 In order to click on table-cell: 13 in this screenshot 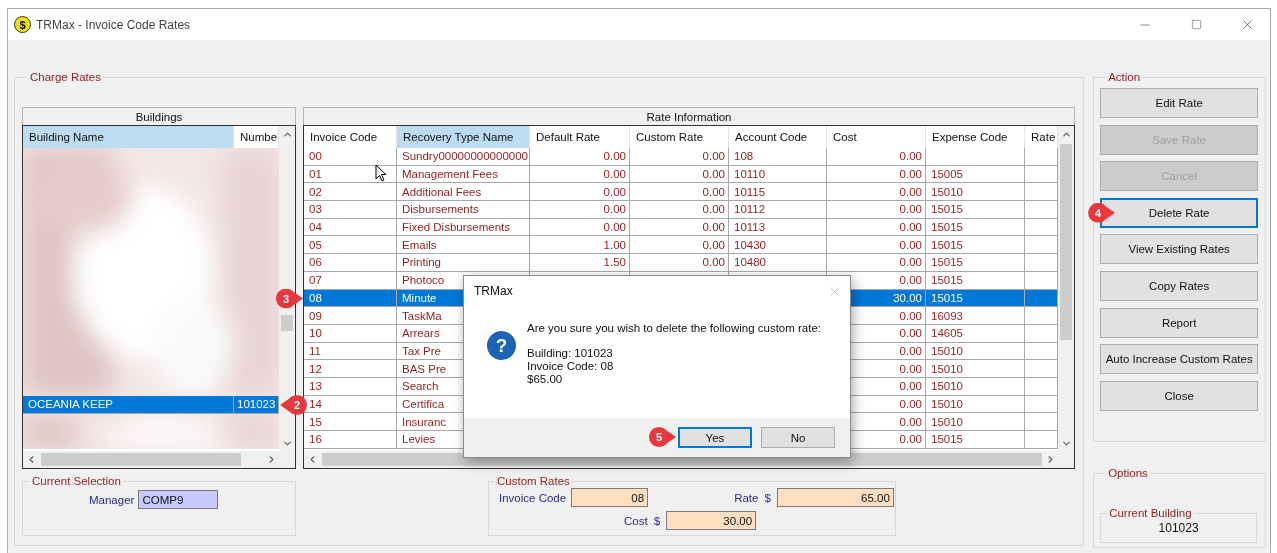, I will do `click(350, 386)`.